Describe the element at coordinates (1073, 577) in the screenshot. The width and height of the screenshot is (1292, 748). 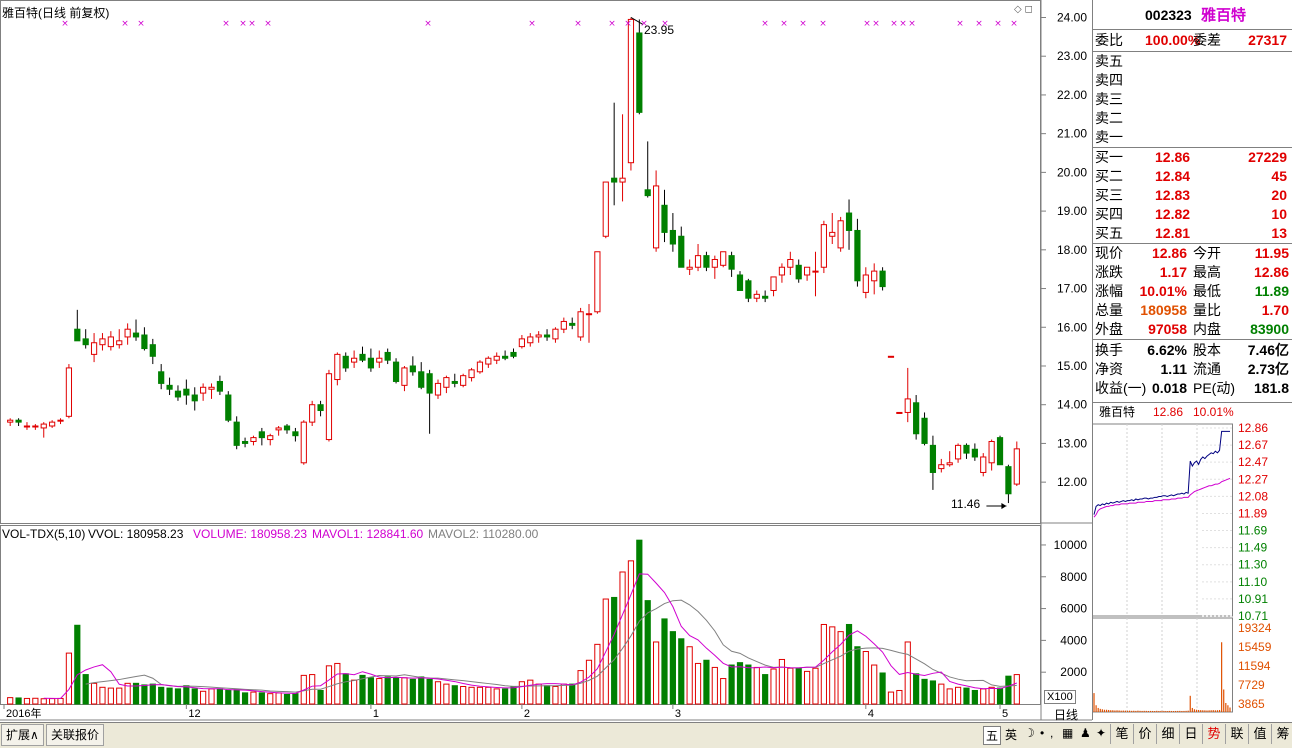
I see `volume-tick-label: 8000` at that location.